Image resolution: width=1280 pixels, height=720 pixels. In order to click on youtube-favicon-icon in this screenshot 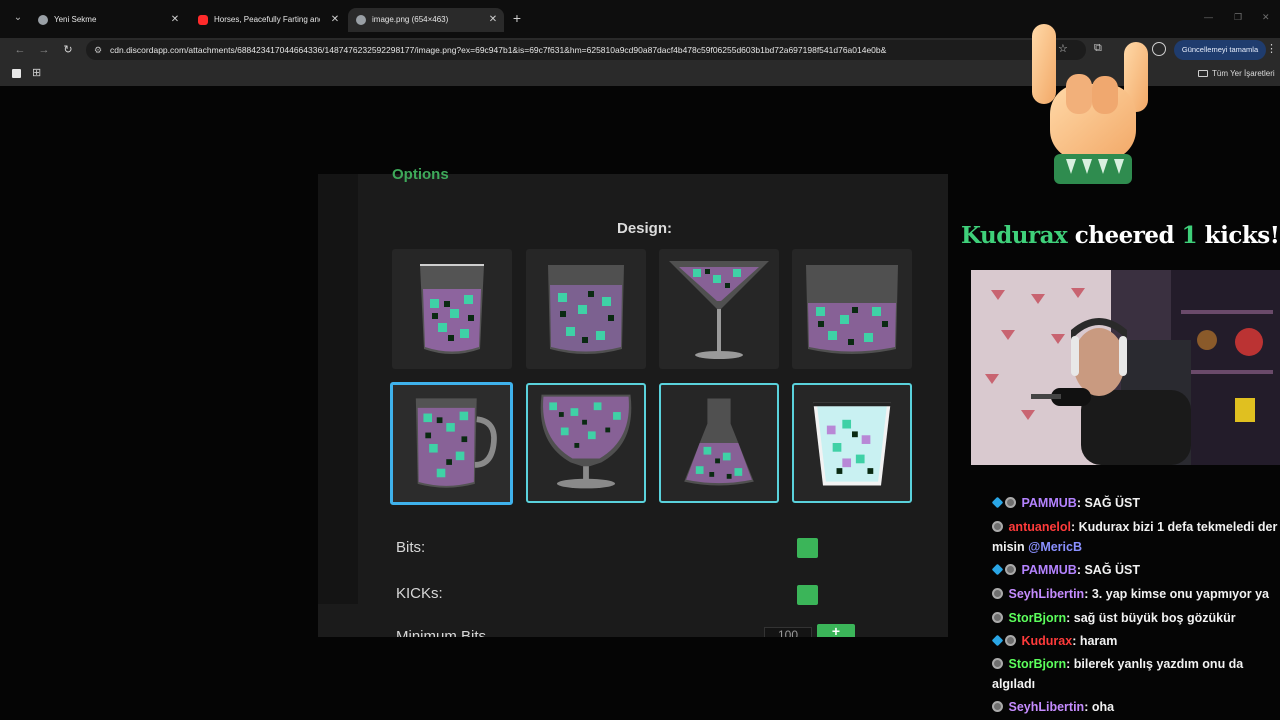, I will do `click(203, 20)`.